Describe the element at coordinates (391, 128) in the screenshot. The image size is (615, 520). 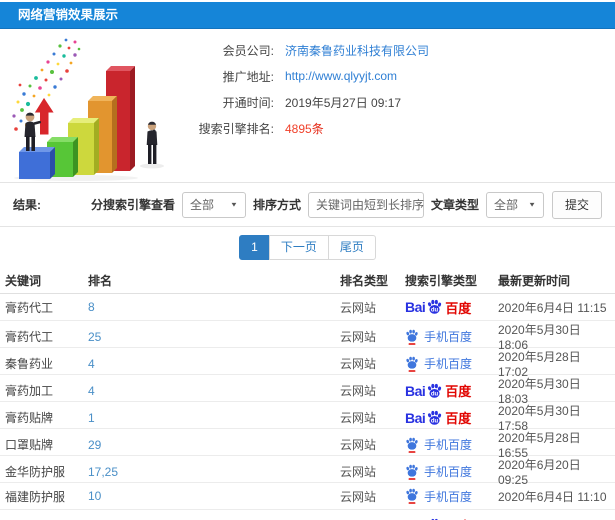
I see `info-row-rank-count: 搜索引擎排名: 4895条` at that location.